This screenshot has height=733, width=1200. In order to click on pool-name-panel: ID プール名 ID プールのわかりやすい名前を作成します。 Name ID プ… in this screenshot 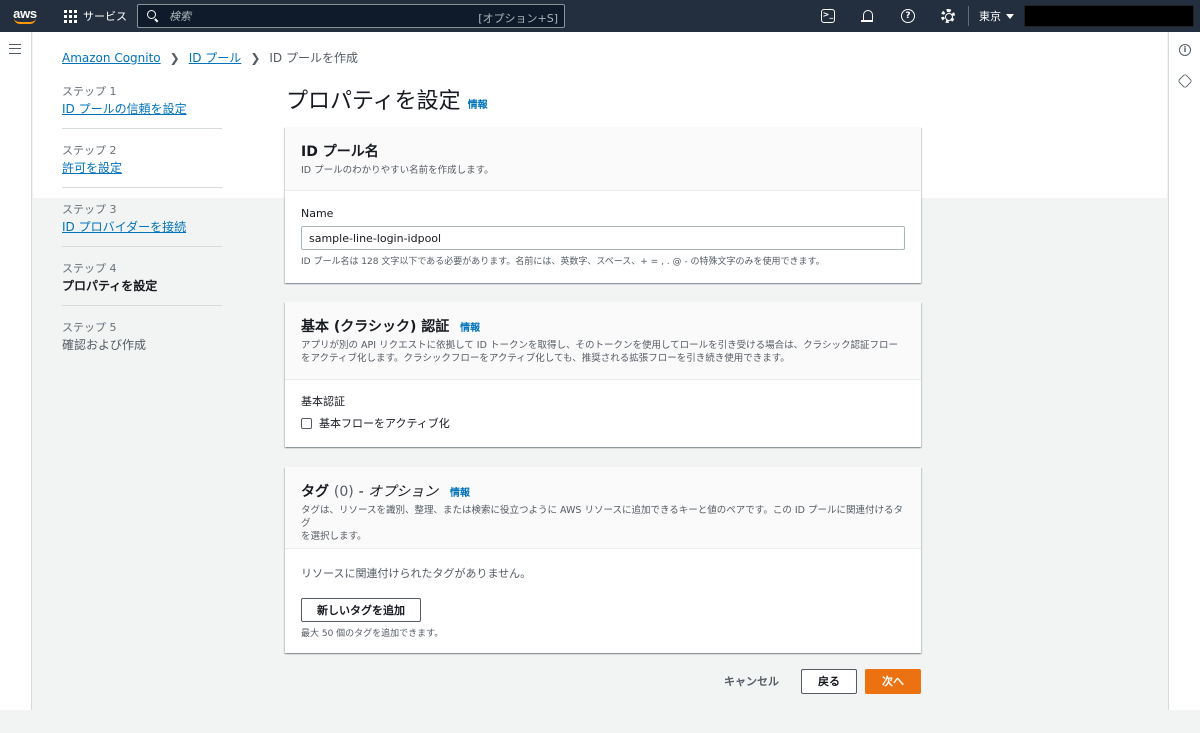, I will do `click(603, 205)`.